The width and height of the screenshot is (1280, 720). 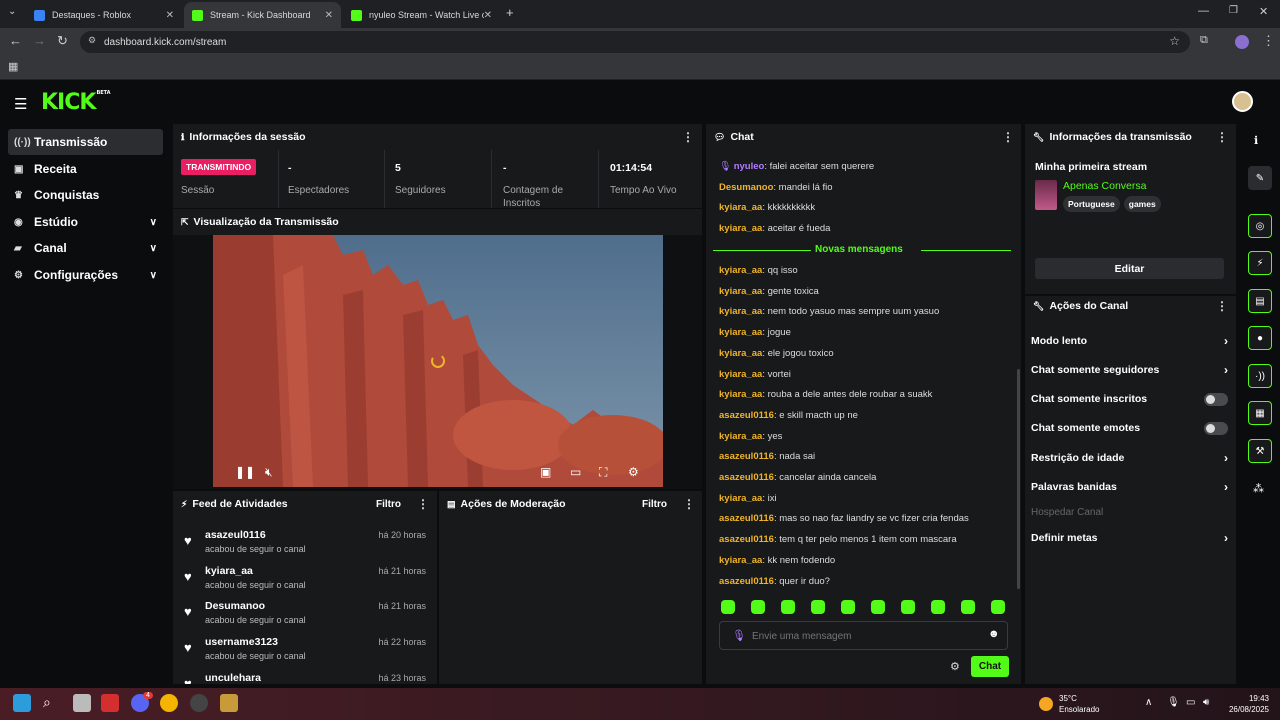 I want to click on share-icon: ⁂, so click(x=1258, y=488).